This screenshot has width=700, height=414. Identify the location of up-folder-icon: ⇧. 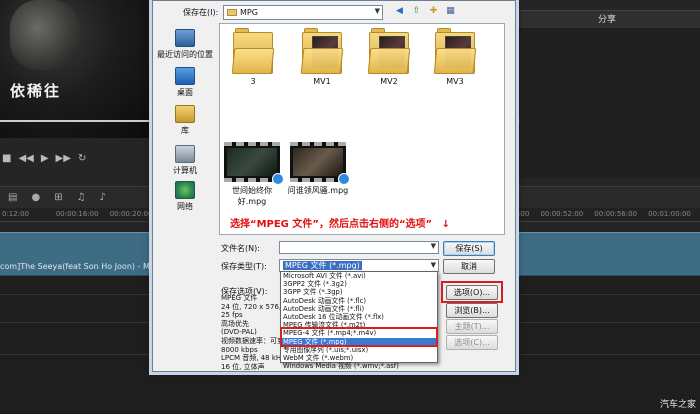
(416, 11).